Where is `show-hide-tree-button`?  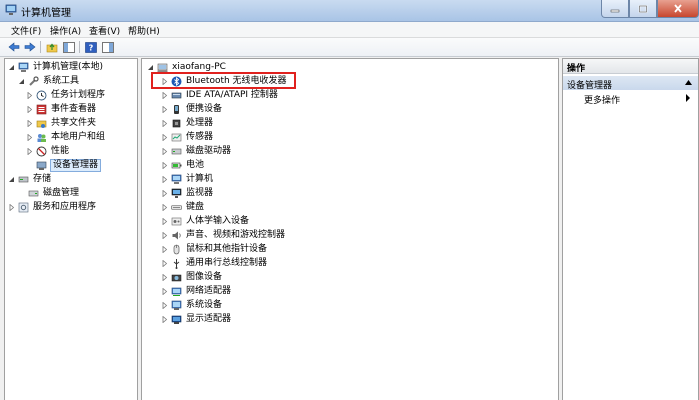
show-hide-tree-button is located at coordinates (69, 47).